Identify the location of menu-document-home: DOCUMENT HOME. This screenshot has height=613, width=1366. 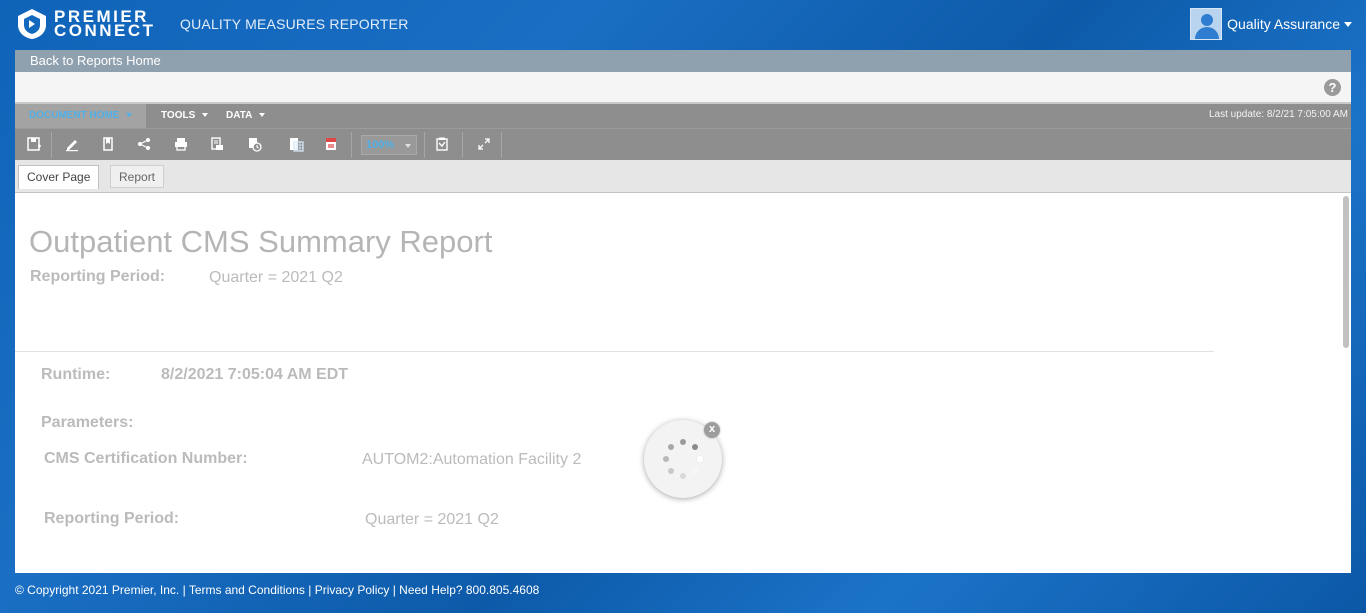
(81, 116).